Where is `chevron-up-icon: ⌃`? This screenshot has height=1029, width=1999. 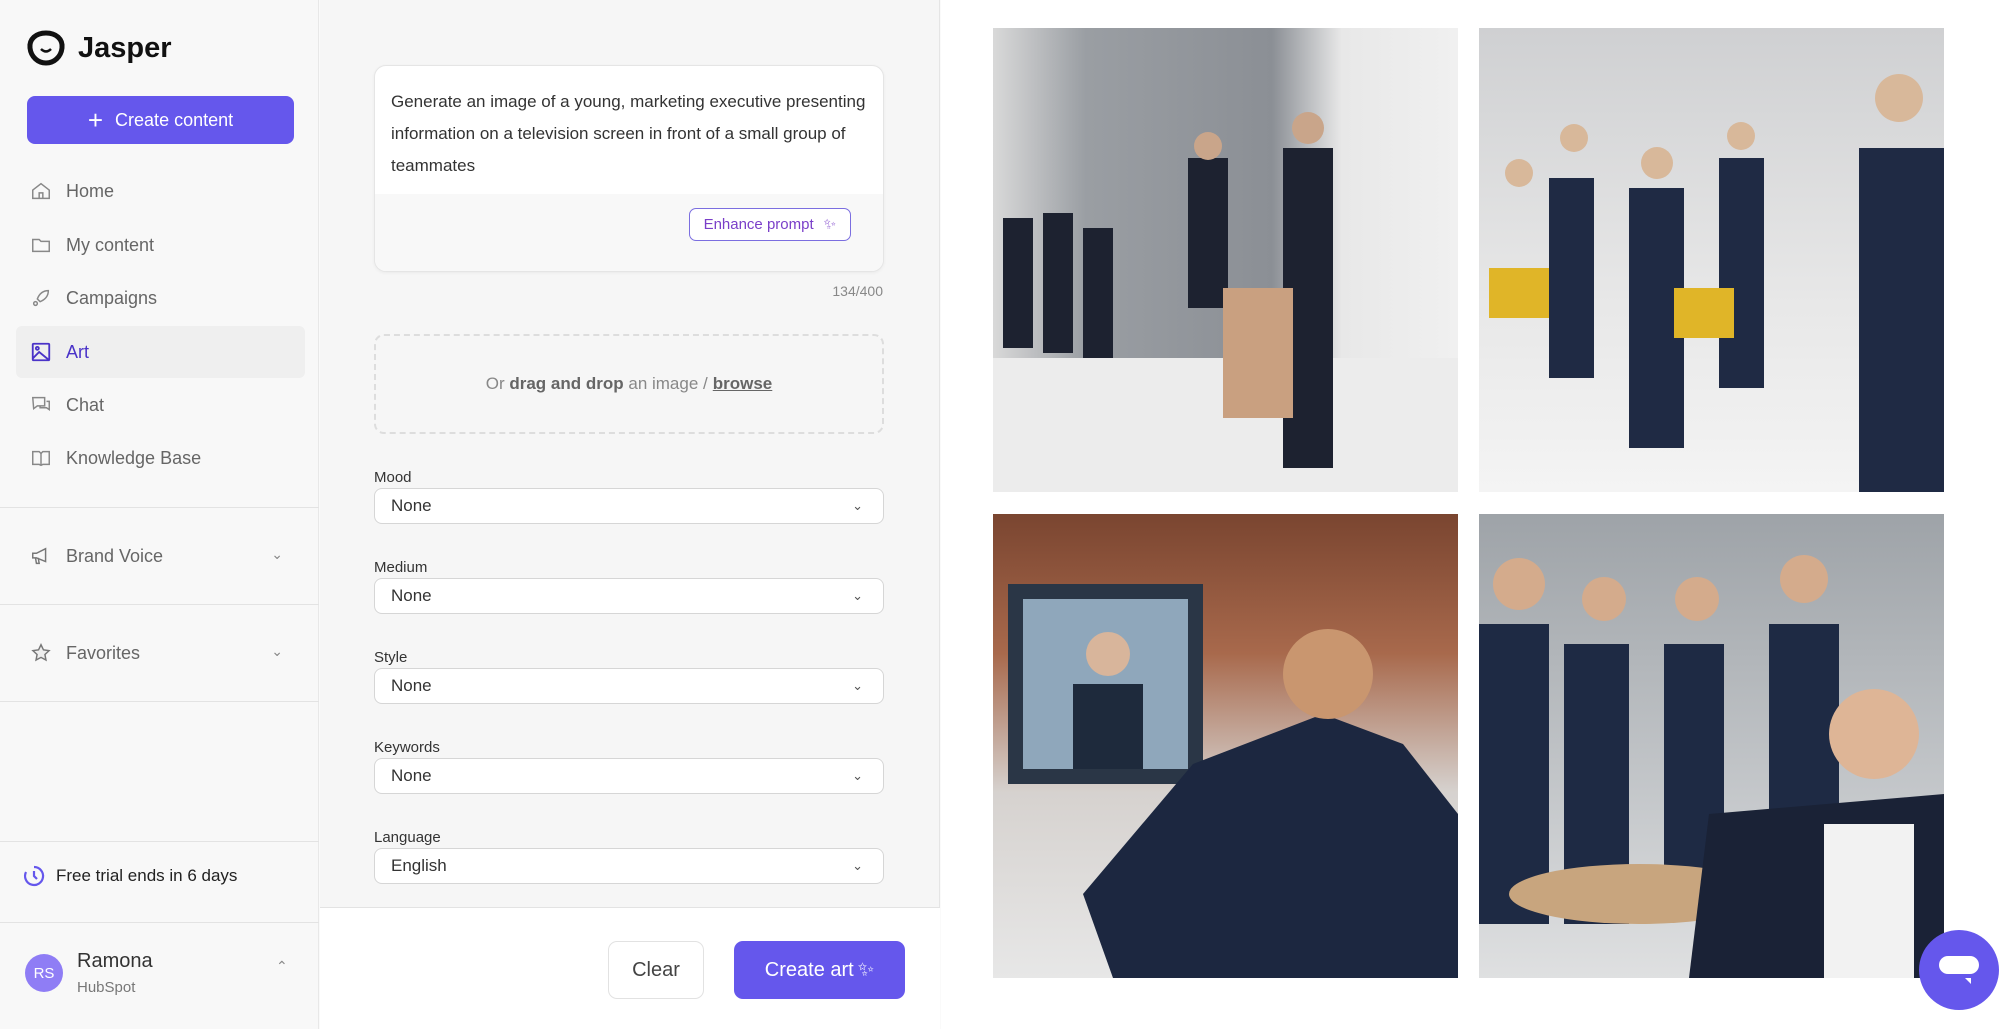
chevron-up-icon: ⌃ is located at coordinates (282, 966).